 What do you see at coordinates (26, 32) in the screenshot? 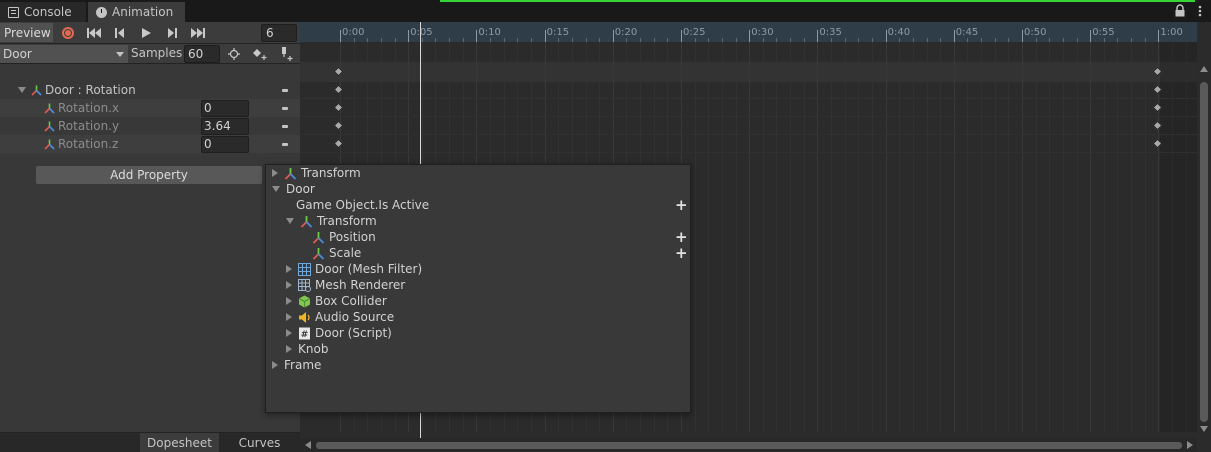
I see `preview-button: Preview` at bounding box center [26, 32].